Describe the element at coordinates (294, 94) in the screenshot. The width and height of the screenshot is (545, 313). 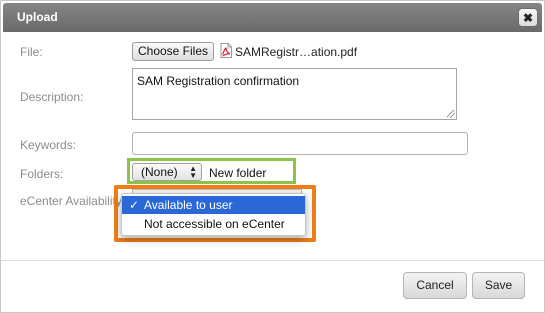
I see `description-textarea: SAM Registration confirmation` at that location.